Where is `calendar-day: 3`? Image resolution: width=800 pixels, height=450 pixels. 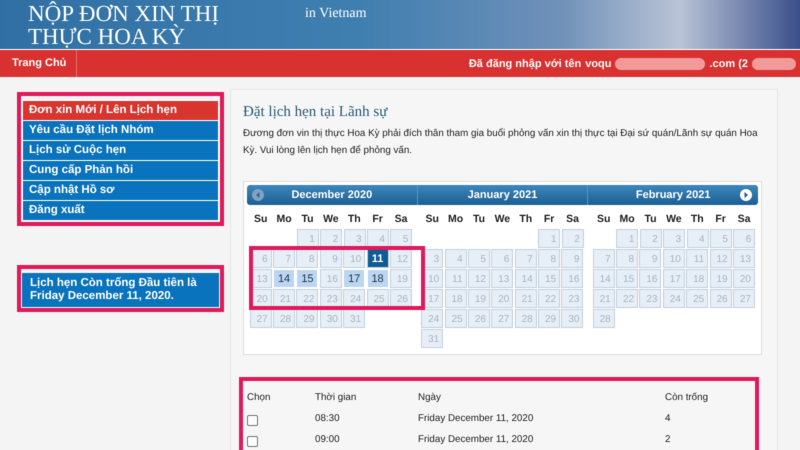
calendar-day: 3 is located at coordinates (674, 238).